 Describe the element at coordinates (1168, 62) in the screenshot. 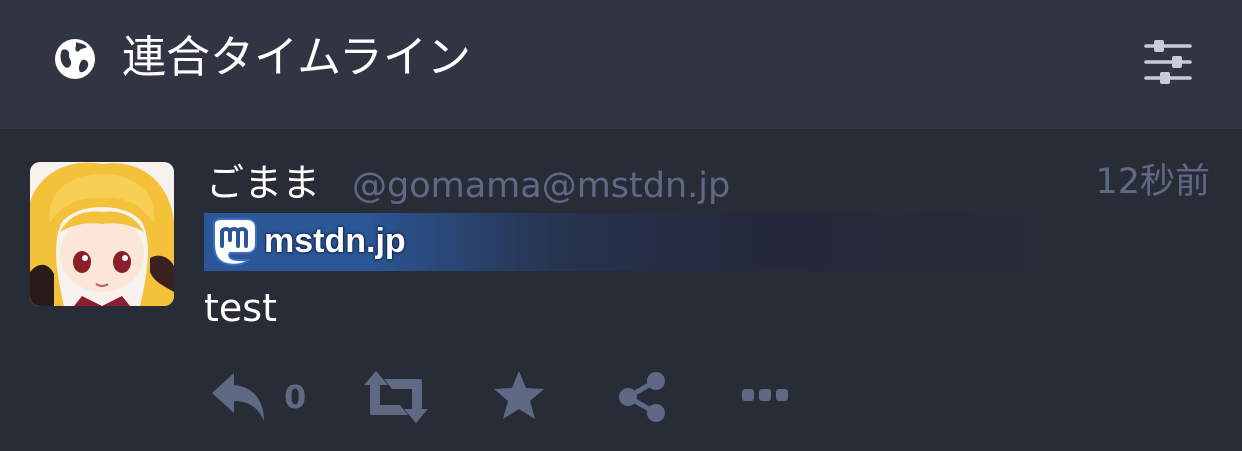

I see `sliders-icon` at that location.